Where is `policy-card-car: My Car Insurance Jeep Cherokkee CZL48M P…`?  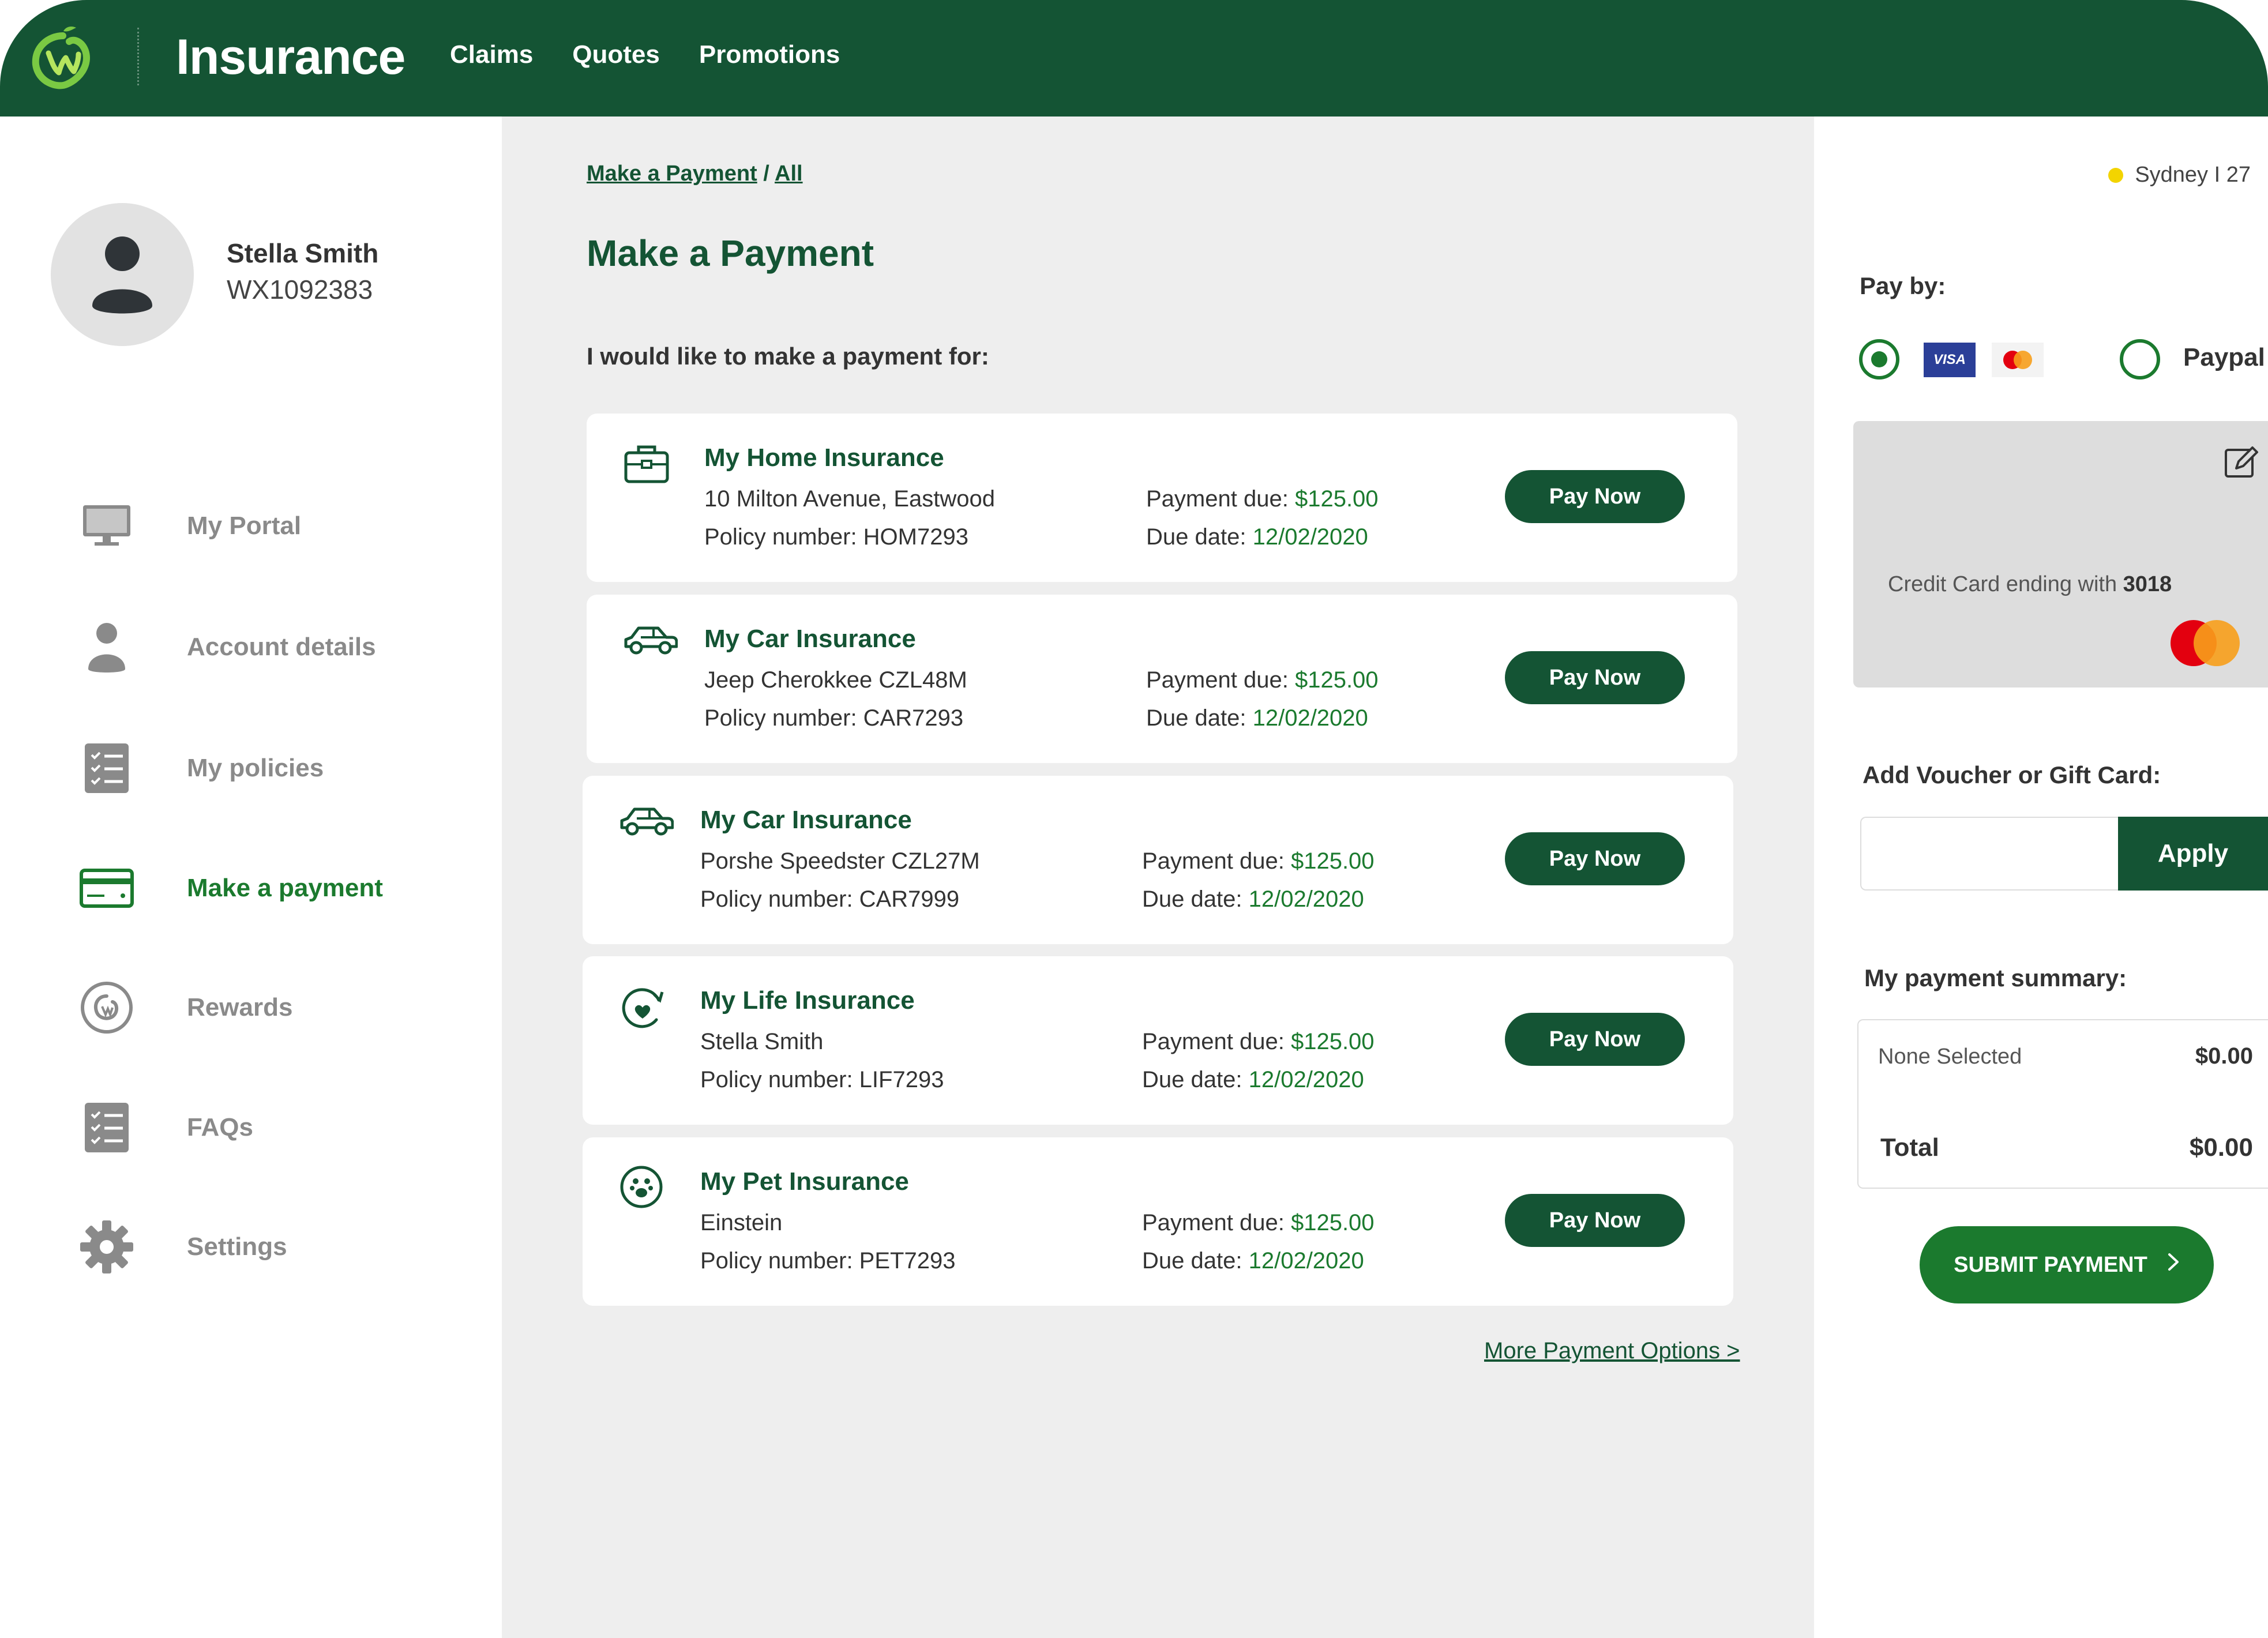 policy-card-car: My Car Insurance Jeep Cherokkee CZL48M P… is located at coordinates (1162, 679).